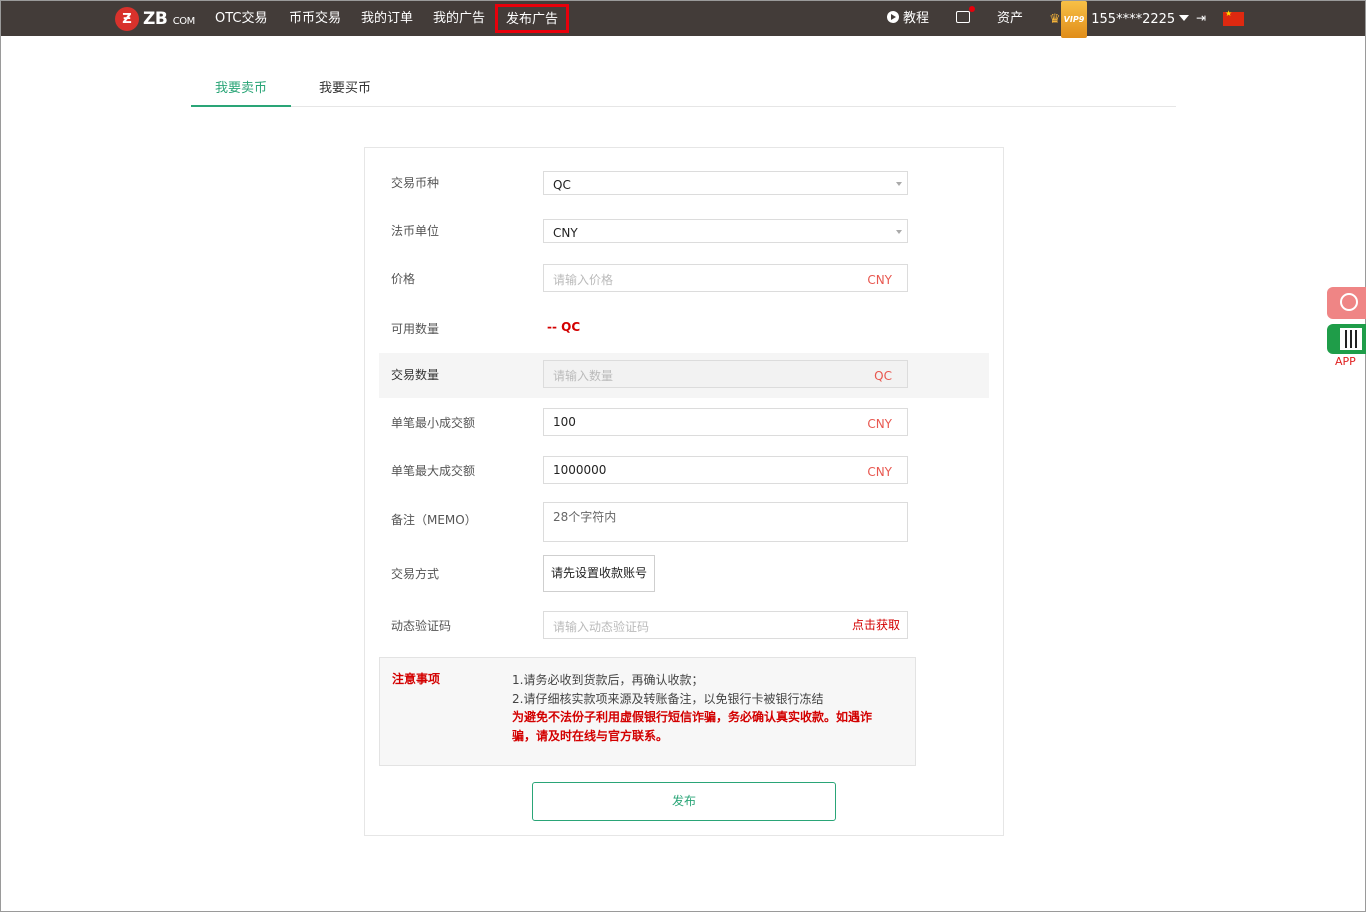 This screenshot has width=1366, height=912. I want to click on tab-buy: 我要买币, so click(345, 89).